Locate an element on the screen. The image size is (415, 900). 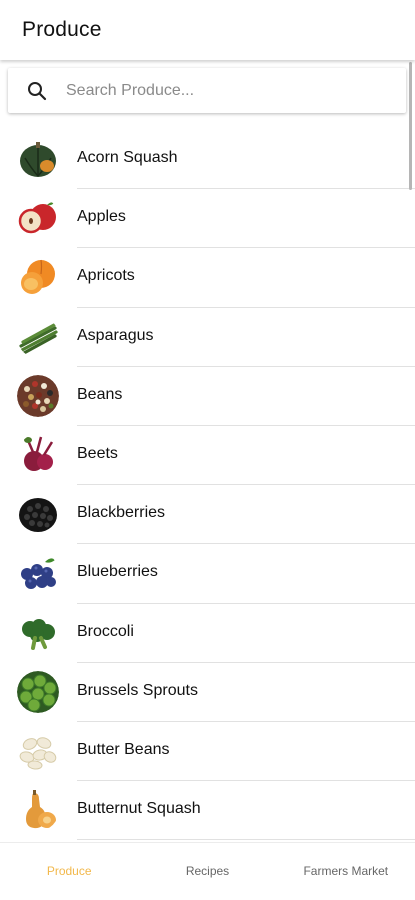
list-item-label: Beans is located at coordinates (100, 394).